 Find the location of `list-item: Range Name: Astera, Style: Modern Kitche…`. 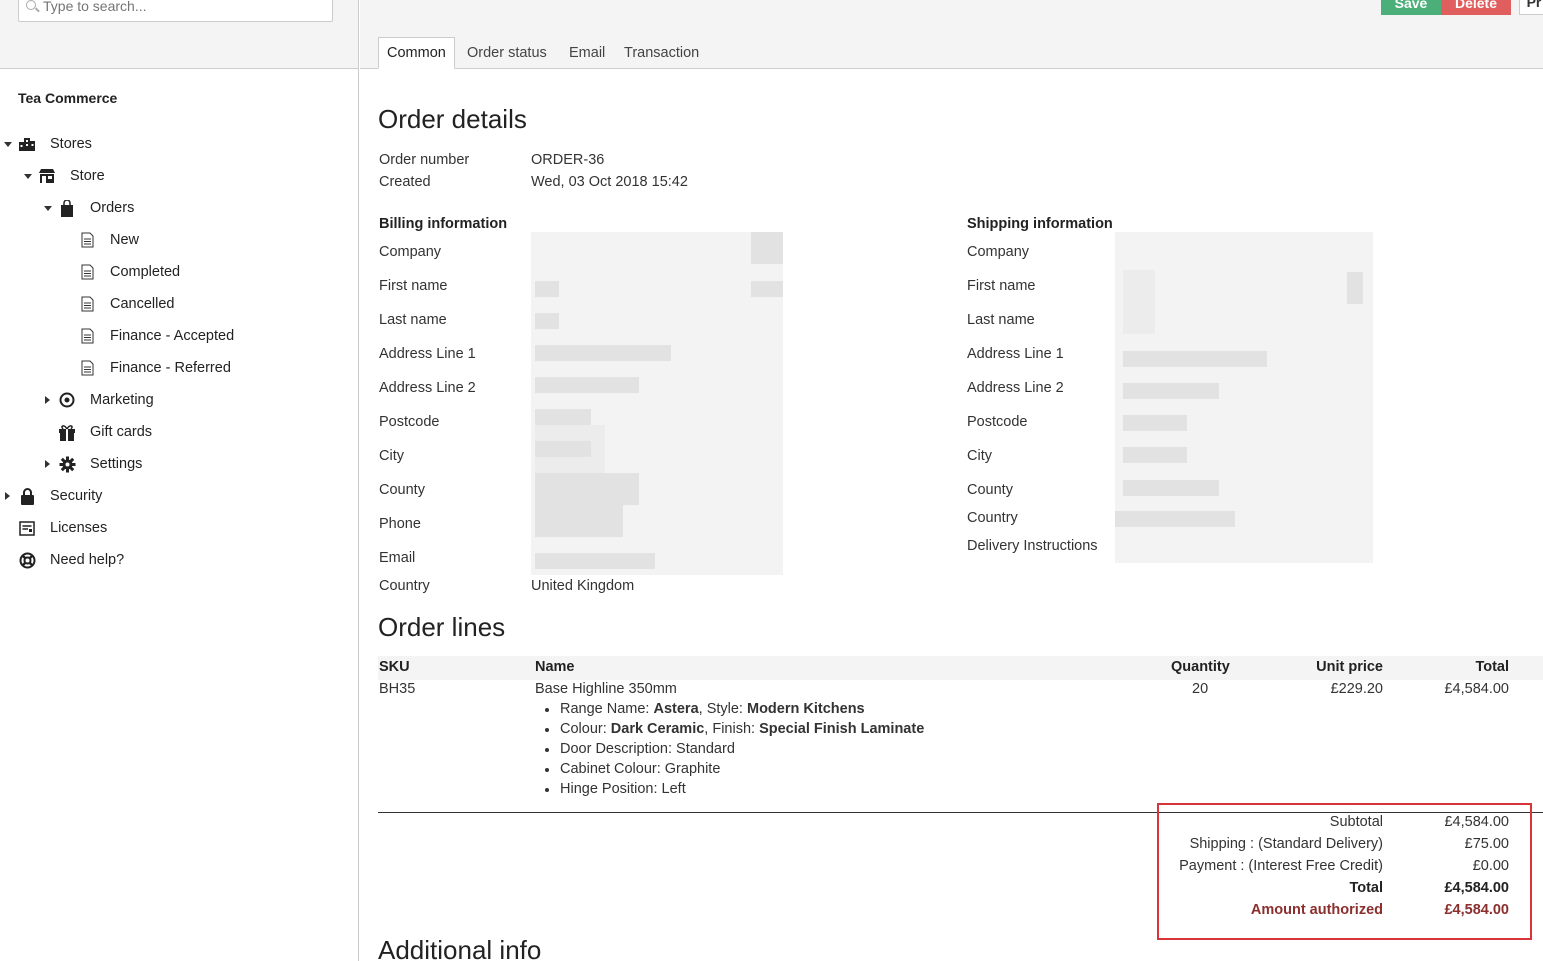

list-item: Range Name: Astera, Style: Modern Kitche… is located at coordinates (705, 709).